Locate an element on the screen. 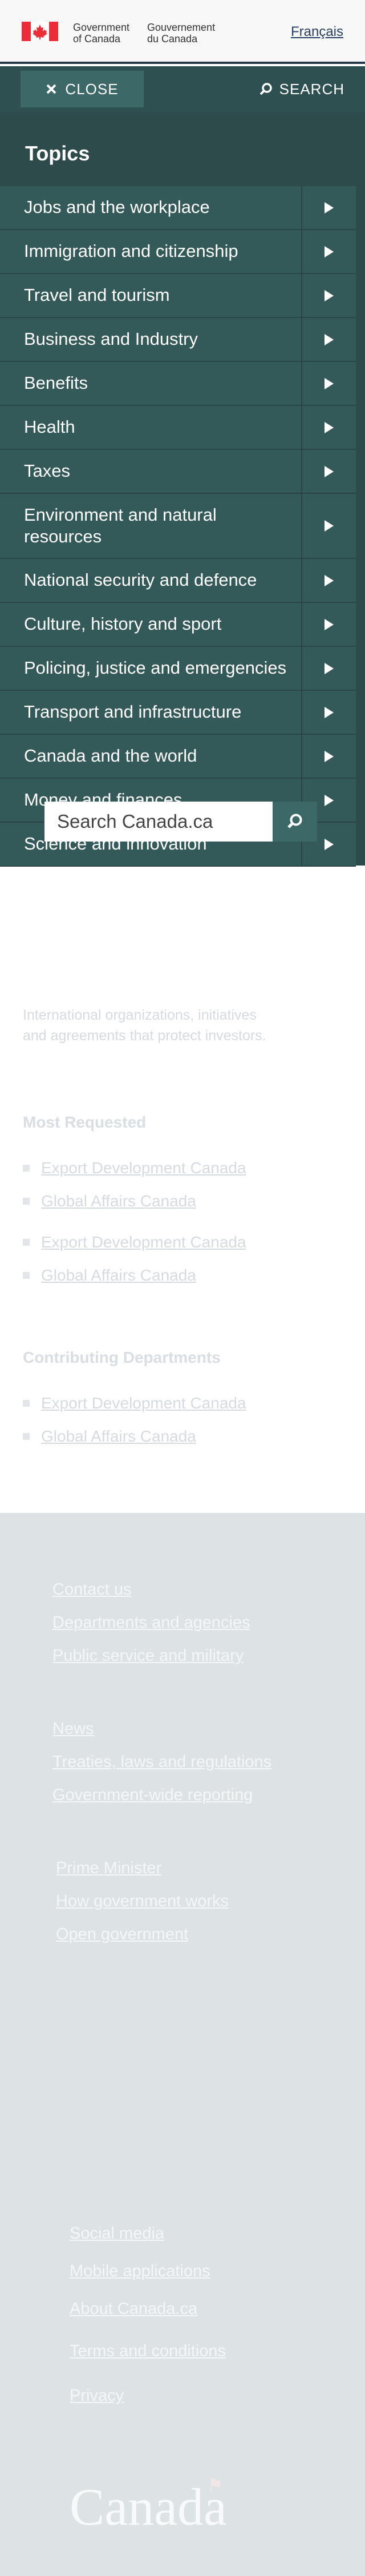  topic-item: Jobs and the workplace is located at coordinates (178, 208).